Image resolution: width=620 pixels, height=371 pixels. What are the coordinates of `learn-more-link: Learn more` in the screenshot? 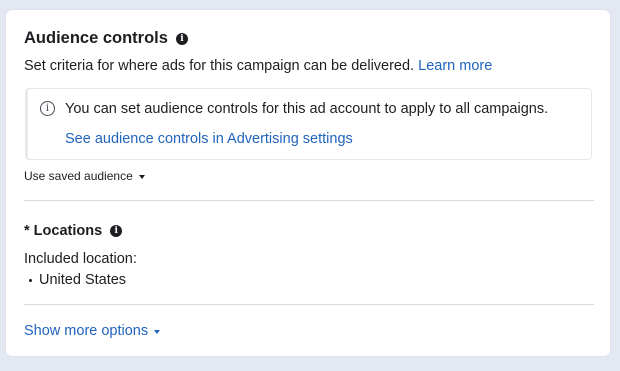 It's located at (455, 66).